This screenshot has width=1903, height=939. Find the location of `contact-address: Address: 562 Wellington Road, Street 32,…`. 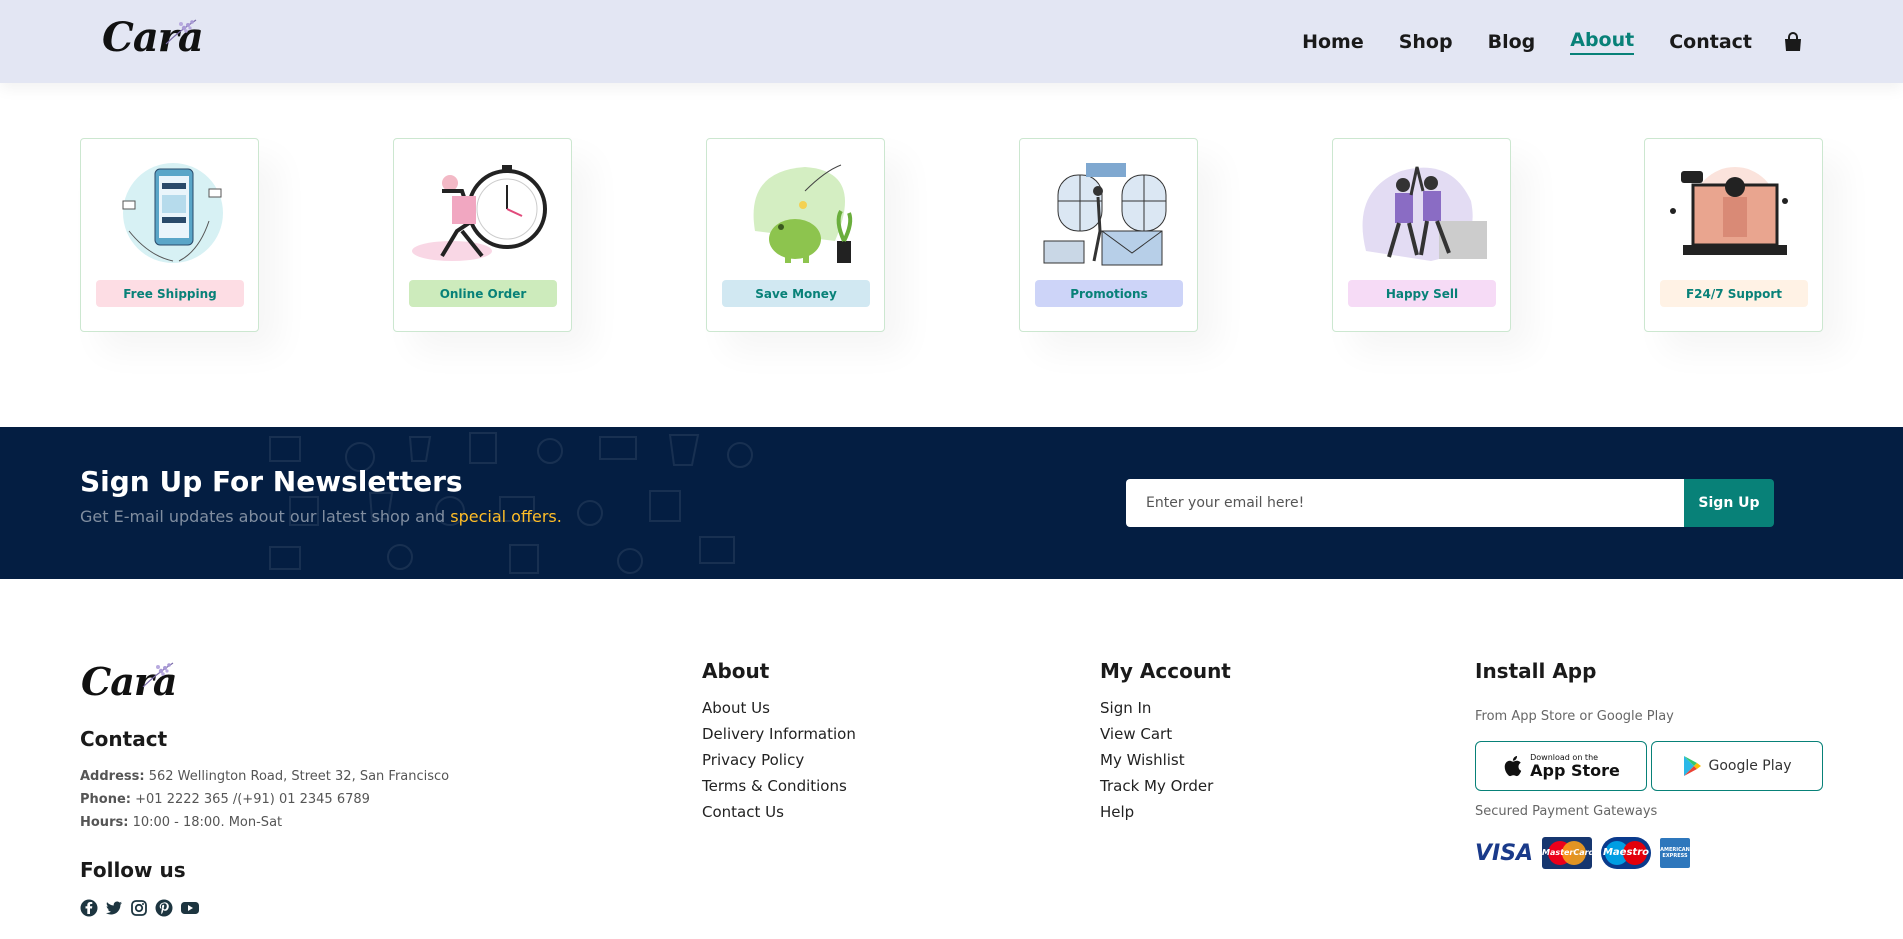

contact-address: Address: 562 Wellington Road, Street 32,… is located at coordinates (264, 776).